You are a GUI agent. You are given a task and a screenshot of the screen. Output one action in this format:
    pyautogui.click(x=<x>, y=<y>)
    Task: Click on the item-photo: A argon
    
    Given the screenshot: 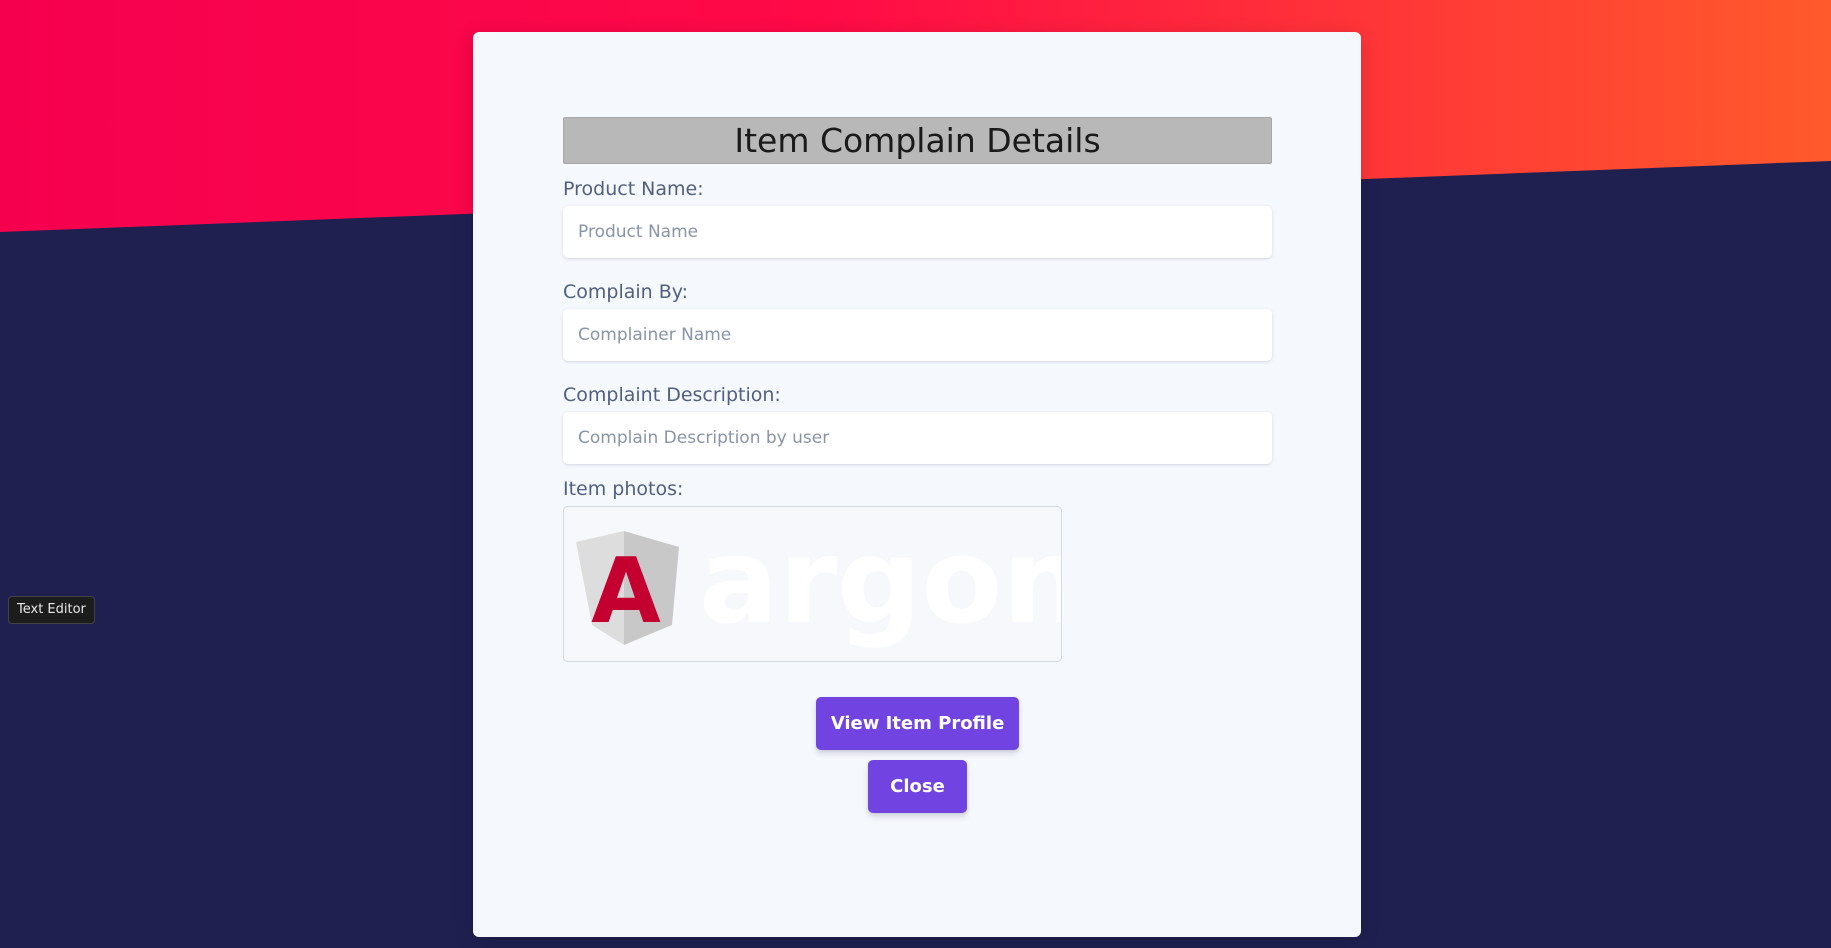 What is the action you would take?
    pyautogui.click(x=812, y=584)
    